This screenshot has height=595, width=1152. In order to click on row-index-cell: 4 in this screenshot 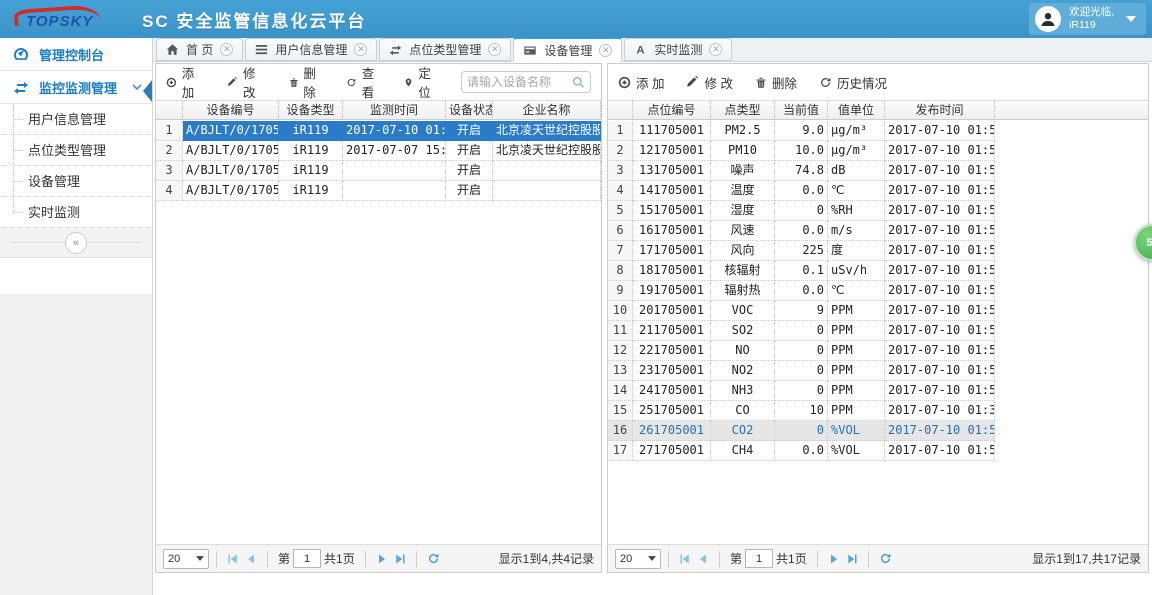, I will do `click(620, 191)`.